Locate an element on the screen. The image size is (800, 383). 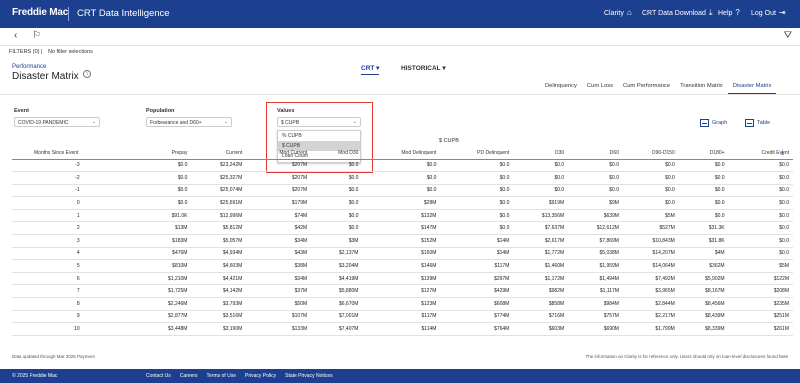
freddie-mac-logo: Freddie Mac is located at coordinates (40, 12).